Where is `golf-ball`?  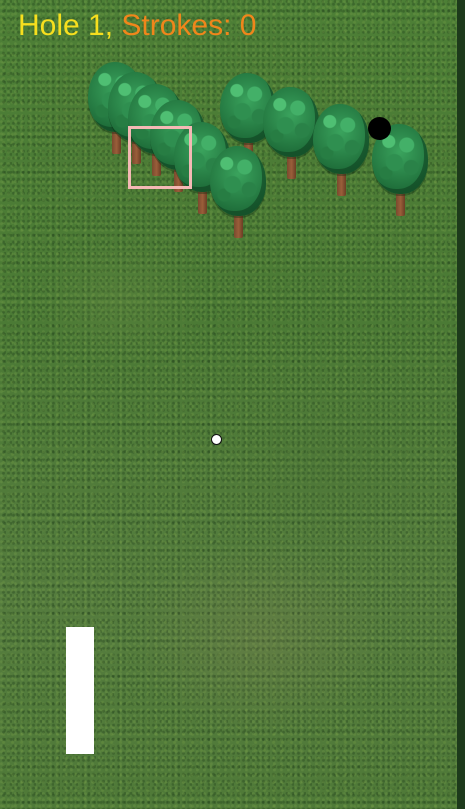
golf-ball is located at coordinates (216, 439).